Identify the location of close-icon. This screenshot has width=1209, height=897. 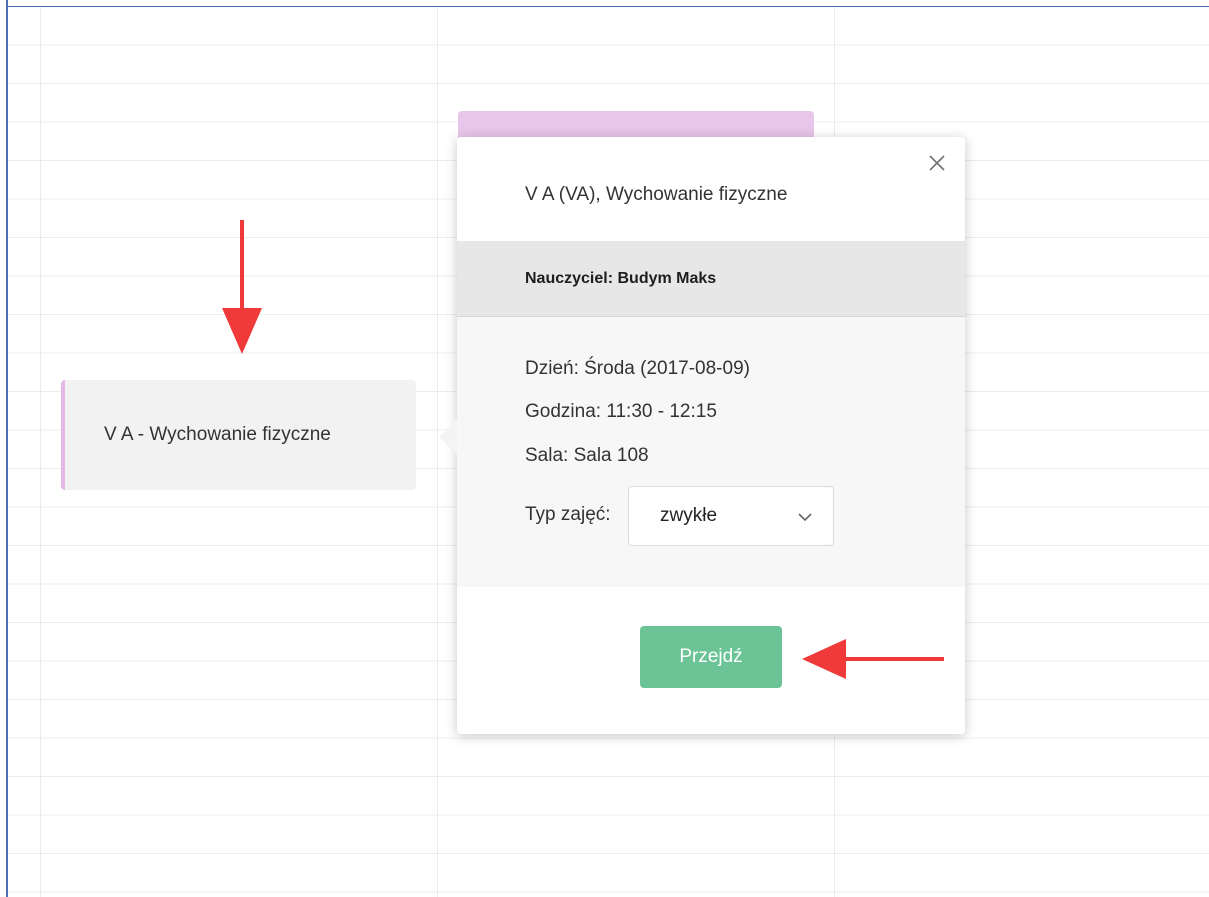
(937, 163).